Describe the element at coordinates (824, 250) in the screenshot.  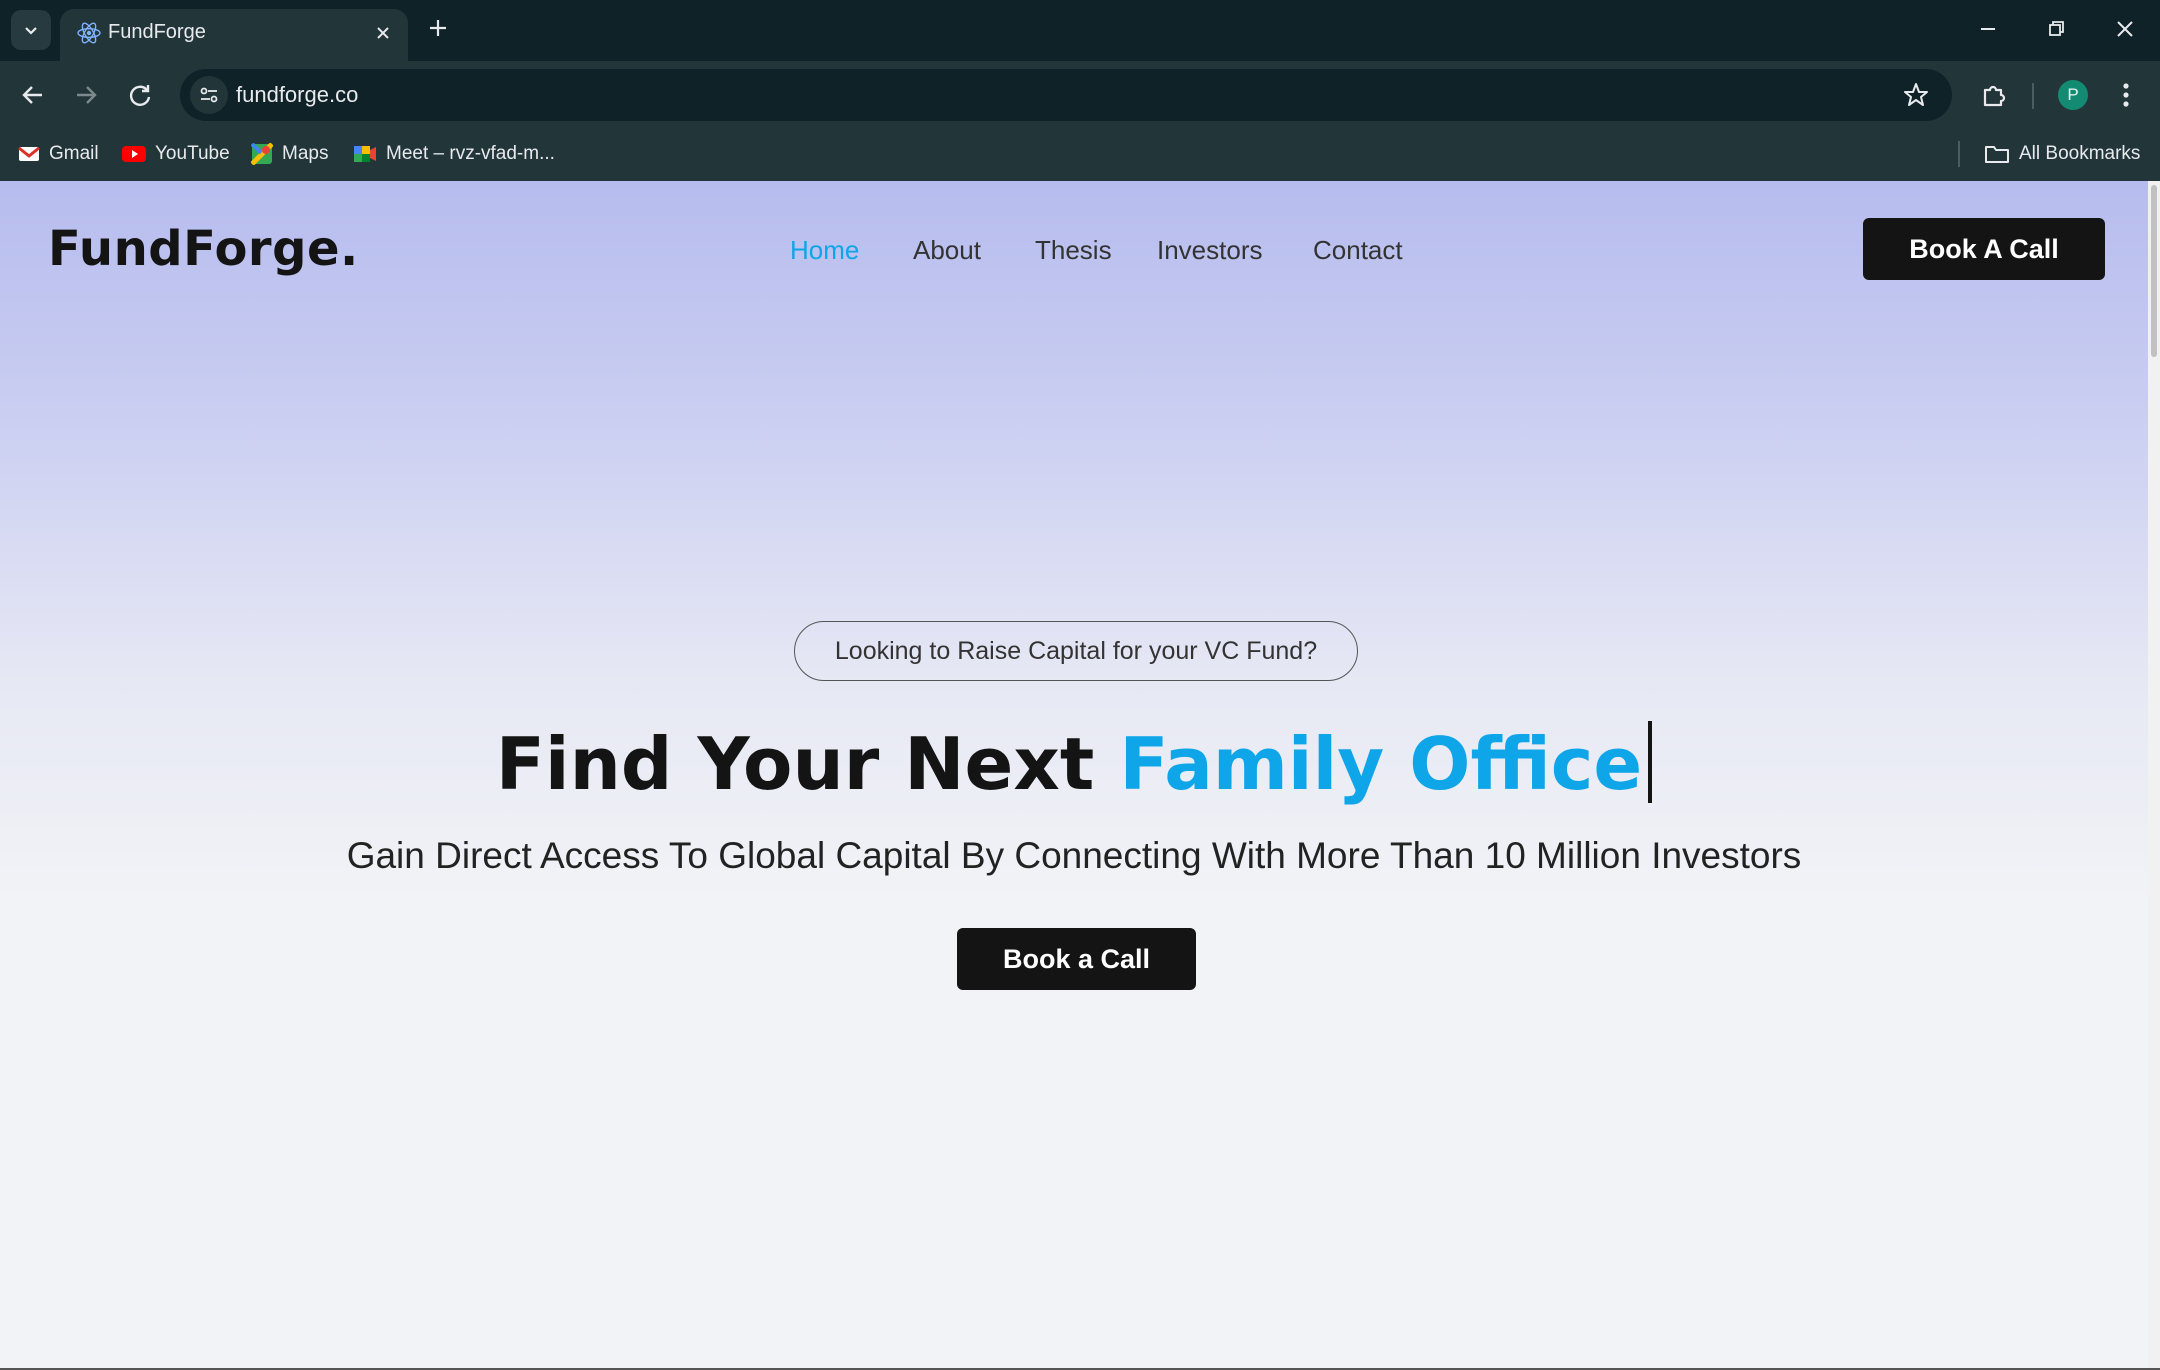
I see `nav-link-home: Home` at that location.